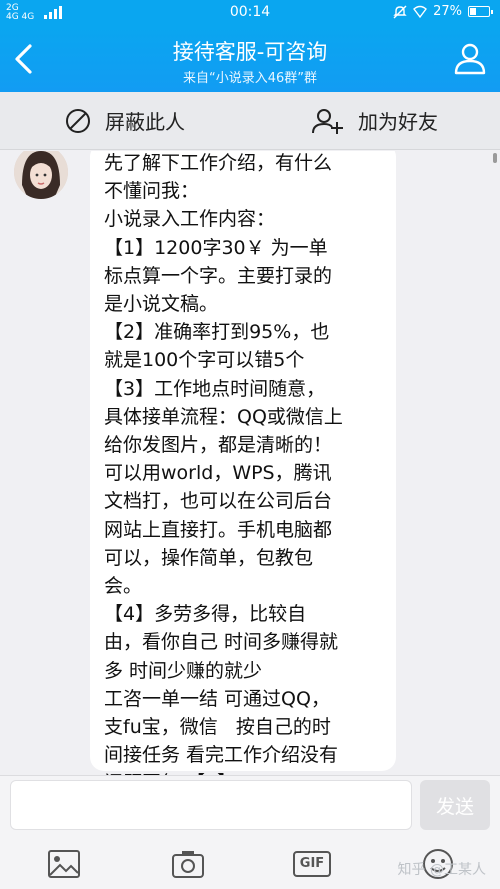  I want to click on gif-button: GIF, so click(312, 864).